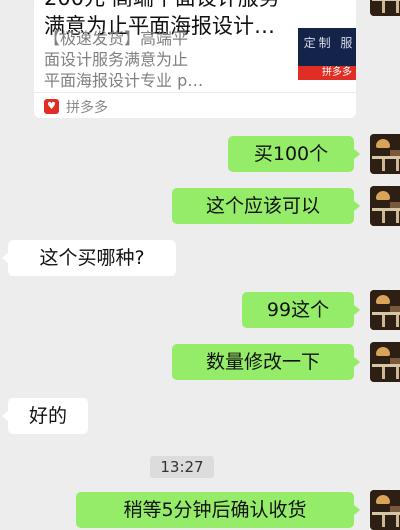  I want to click on card-source-label: 拼多多, so click(87, 108).